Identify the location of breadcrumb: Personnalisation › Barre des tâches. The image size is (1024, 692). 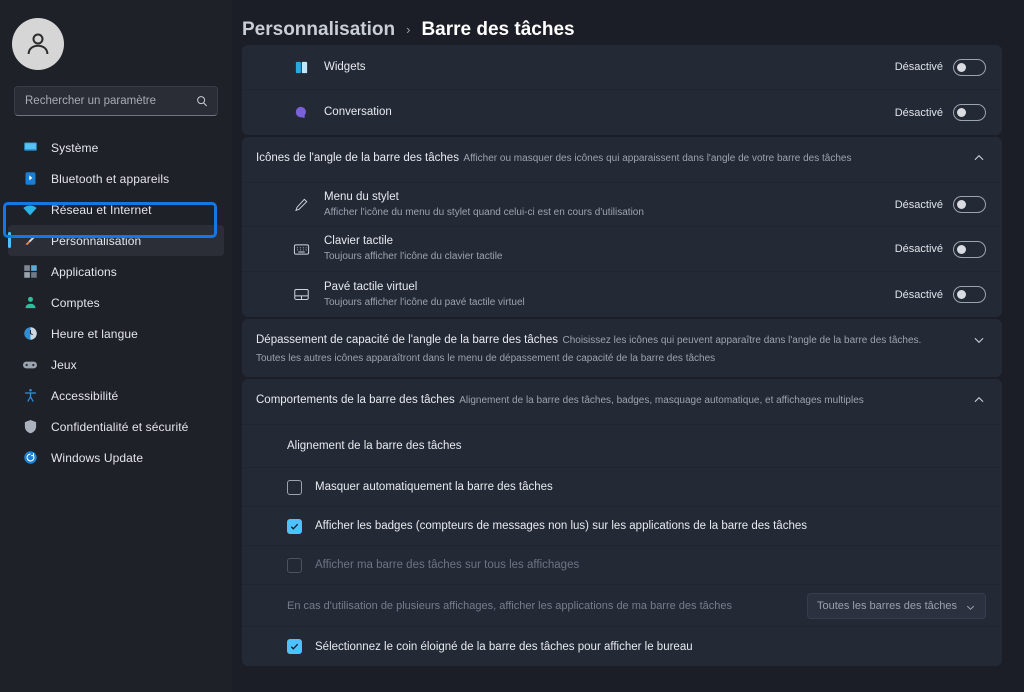
(628, 22).